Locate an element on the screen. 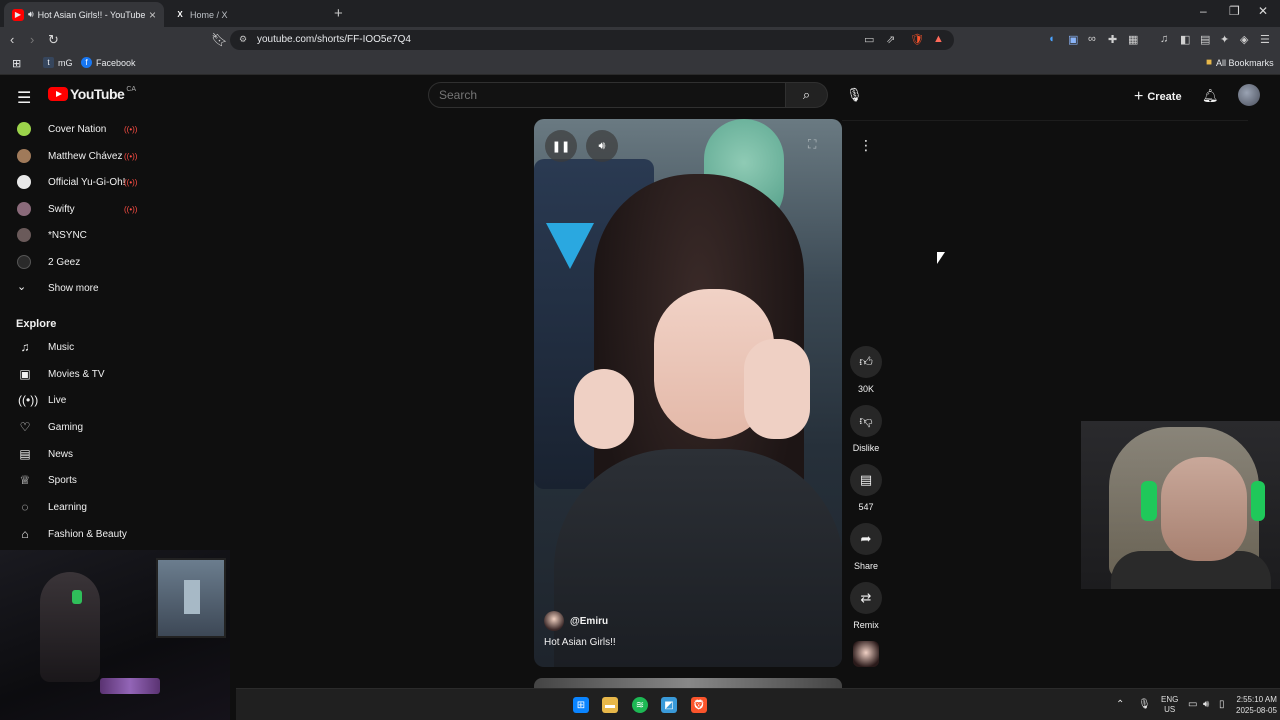 This screenshot has width=1280, height=720. notifications-bell-icon: 🔔︎ is located at coordinates (1210, 96).